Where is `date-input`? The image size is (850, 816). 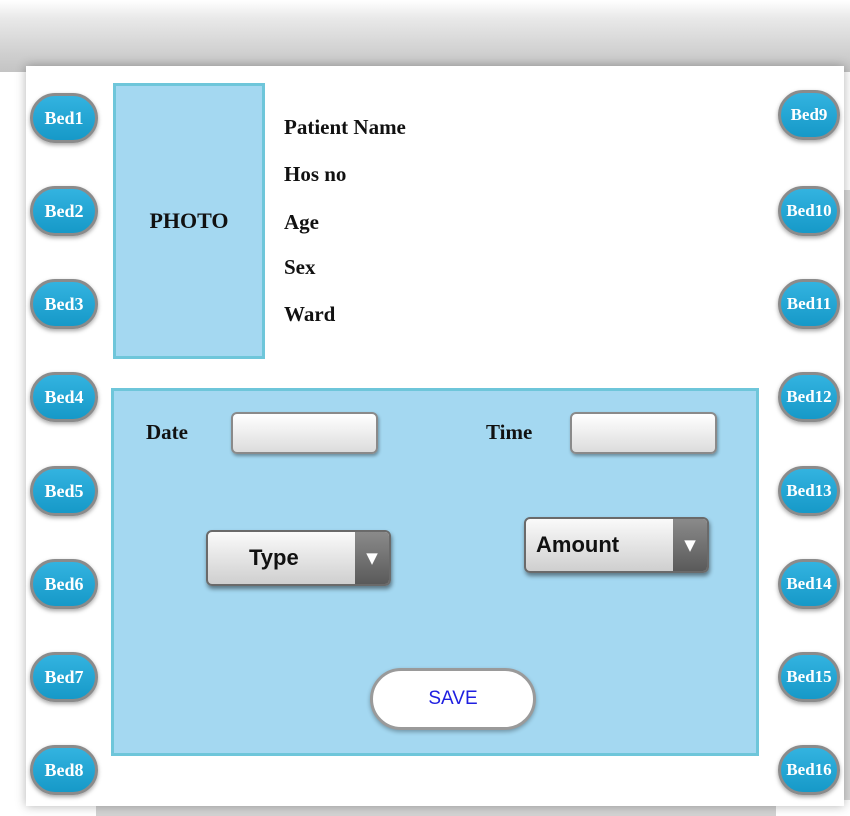 date-input is located at coordinates (304, 433).